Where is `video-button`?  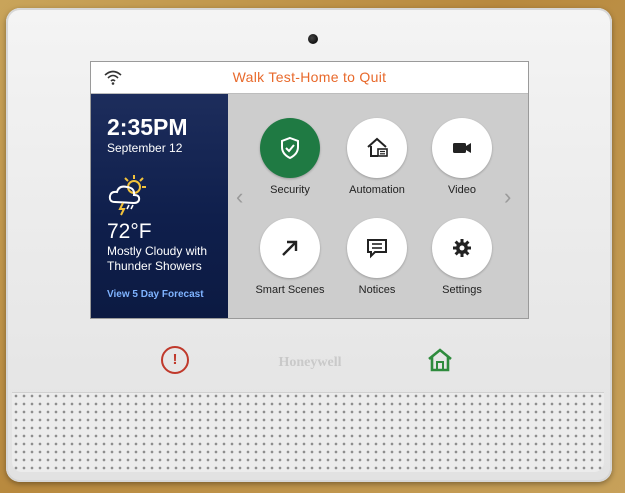 video-button is located at coordinates (462, 148).